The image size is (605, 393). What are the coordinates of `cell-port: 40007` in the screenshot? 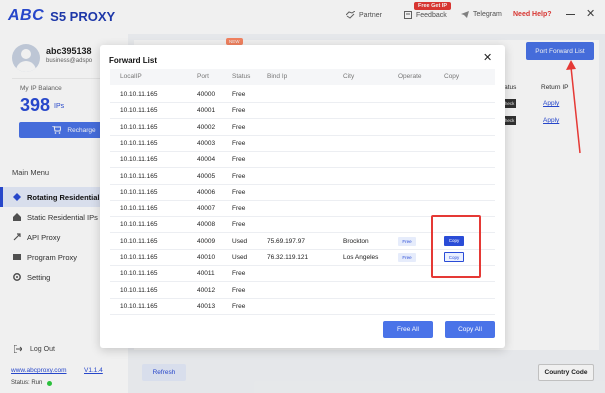 It's located at (206, 209).